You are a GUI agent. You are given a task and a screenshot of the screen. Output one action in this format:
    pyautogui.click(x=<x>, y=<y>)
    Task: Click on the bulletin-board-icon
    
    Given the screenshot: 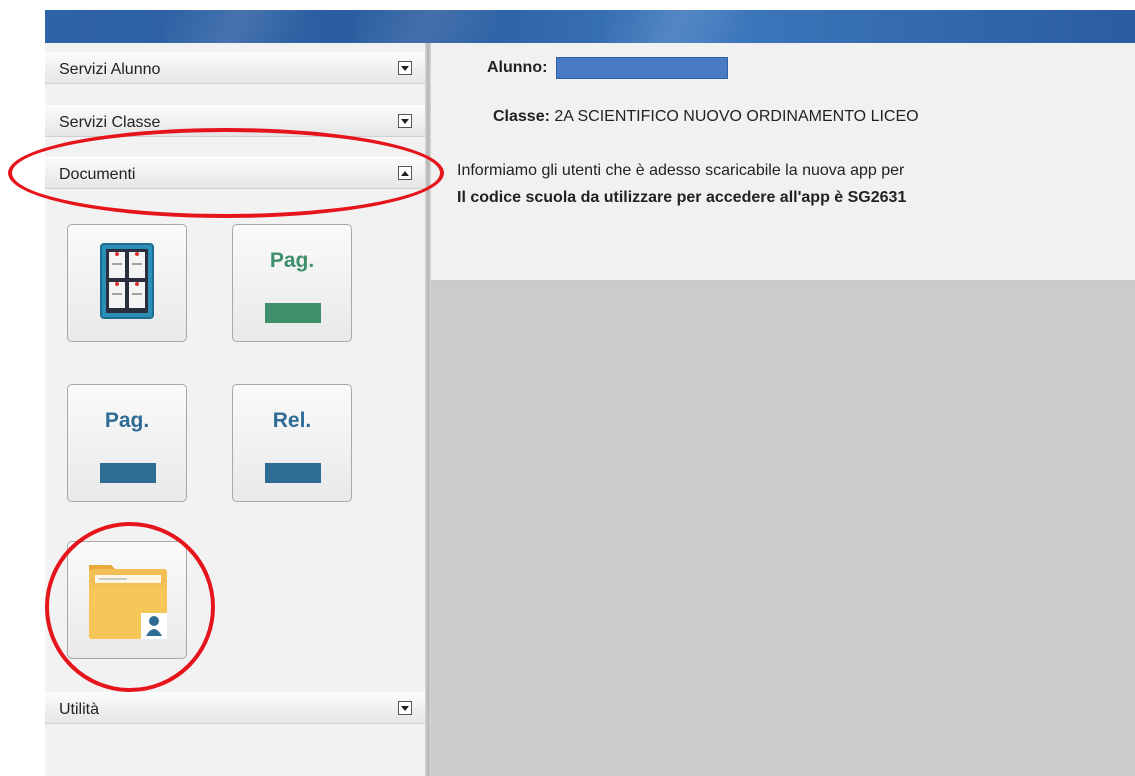 What is the action you would take?
    pyautogui.click(x=127, y=281)
    